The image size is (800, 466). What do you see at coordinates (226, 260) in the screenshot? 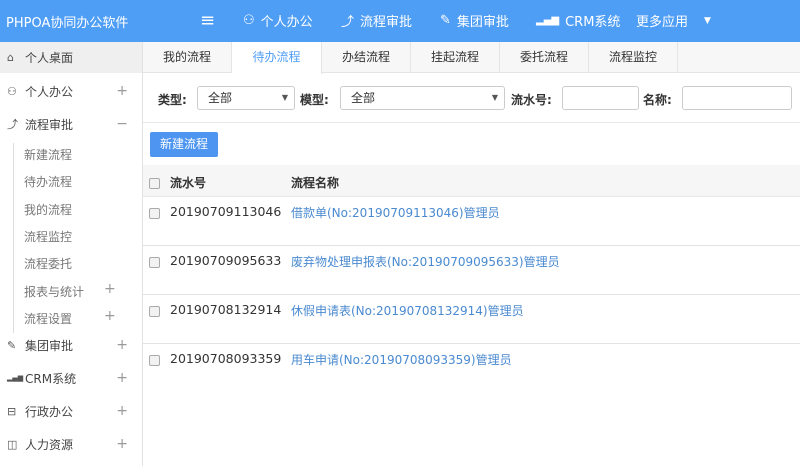
I see `serial-cell: 20190709095633` at bounding box center [226, 260].